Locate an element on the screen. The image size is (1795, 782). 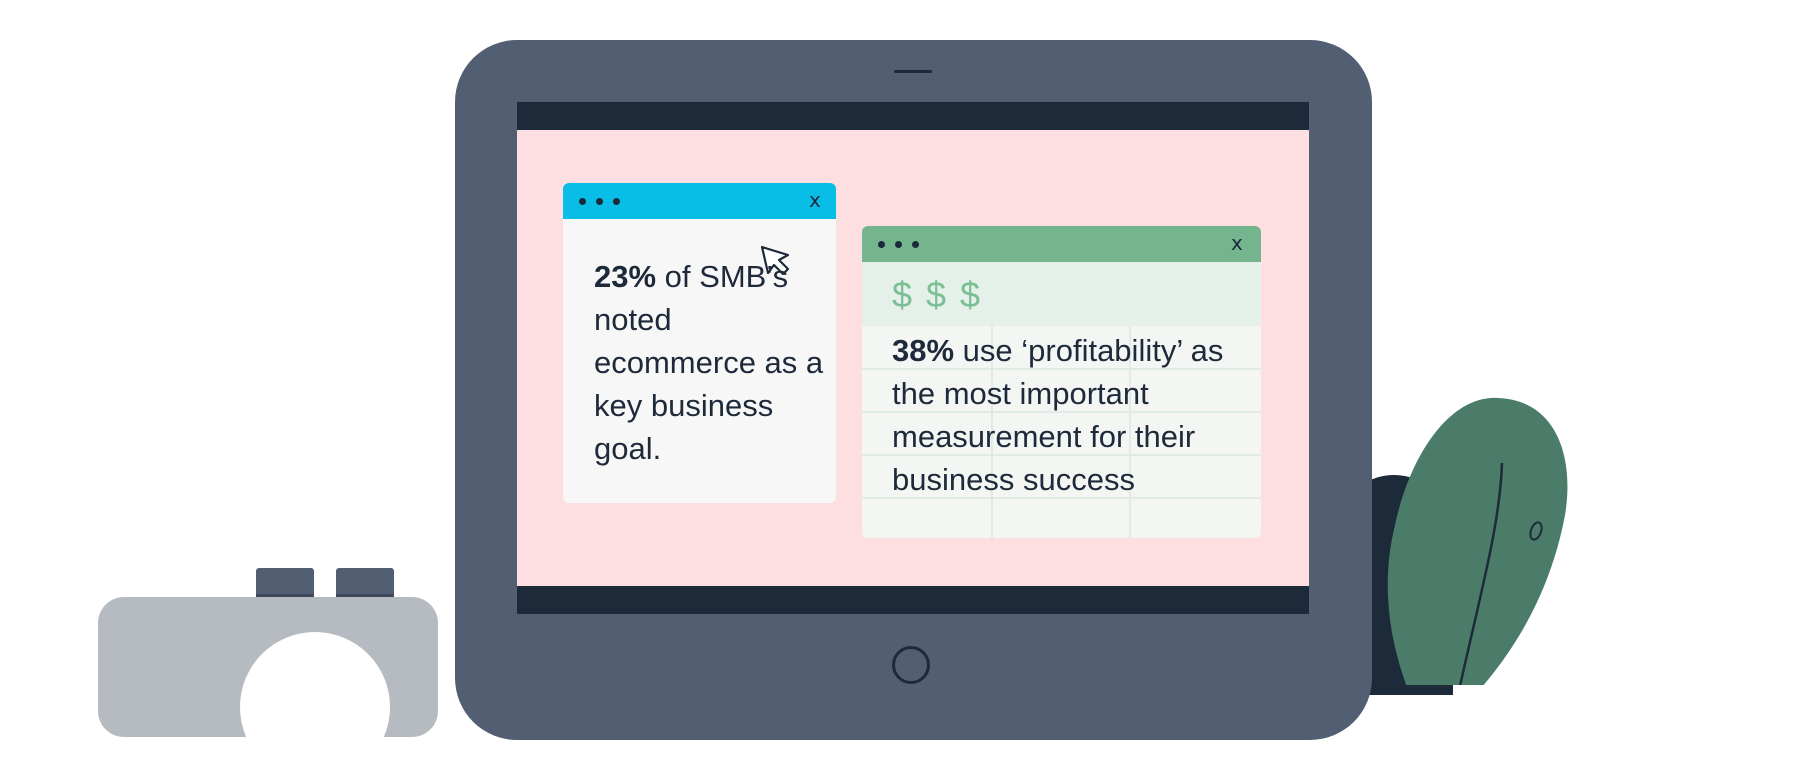
dollar-symbols: $ $ $ is located at coordinates (937, 294).